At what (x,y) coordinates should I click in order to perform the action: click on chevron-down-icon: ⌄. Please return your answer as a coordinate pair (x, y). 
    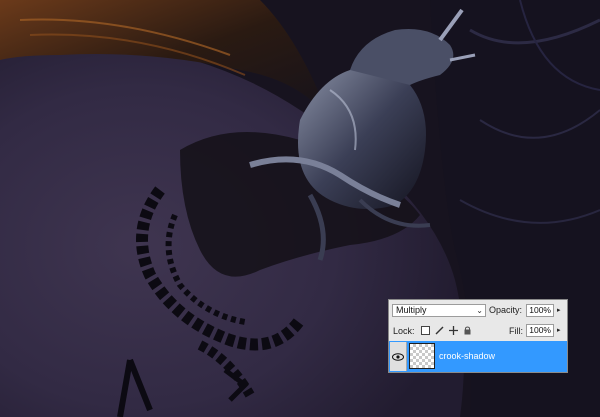
    Looking at the image, I should click on (479, 310).